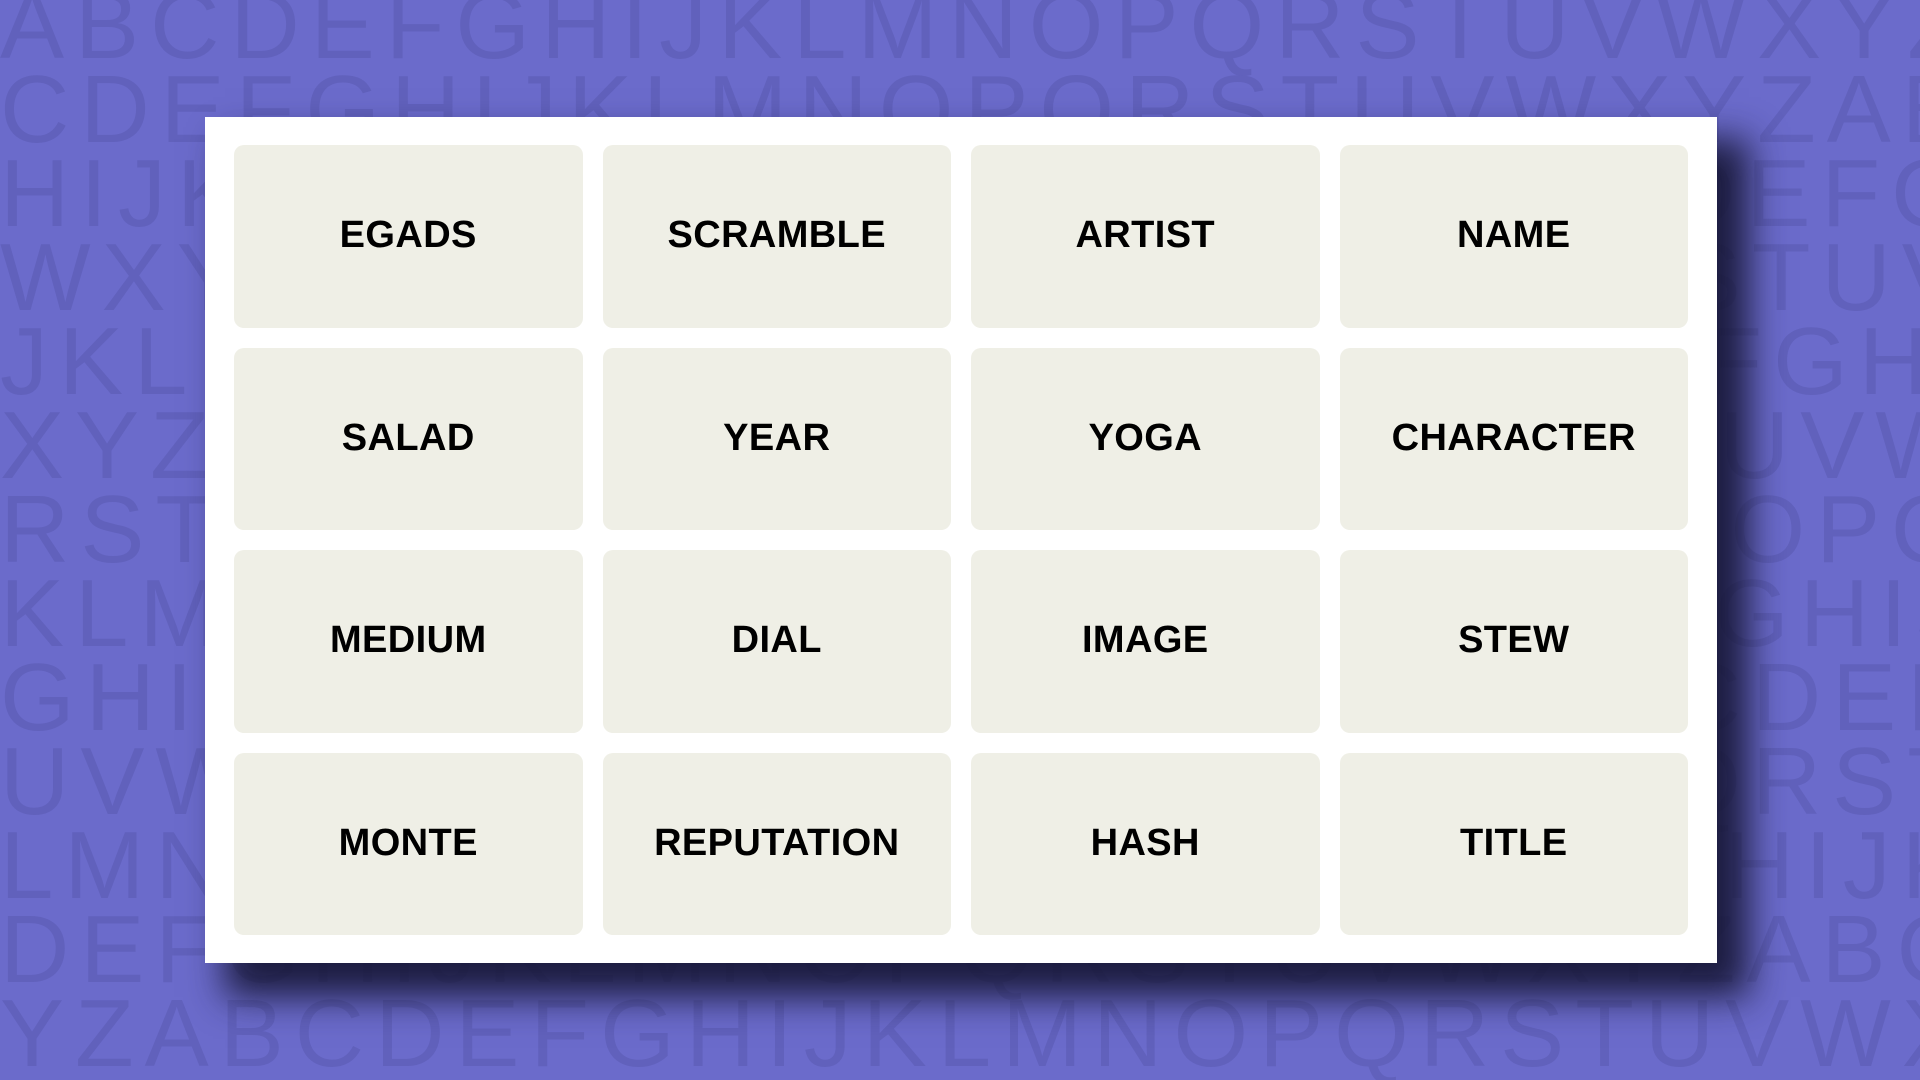 Image resolution: width=1920 pixels, height=1080 pixels. I want to click on word-tile: MEDIUM, so click(408, 641).